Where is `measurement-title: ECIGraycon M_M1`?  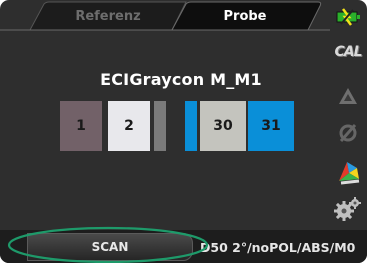 measurement-title: ECIGraycon M_M1 is located at coordinates (181, 79).